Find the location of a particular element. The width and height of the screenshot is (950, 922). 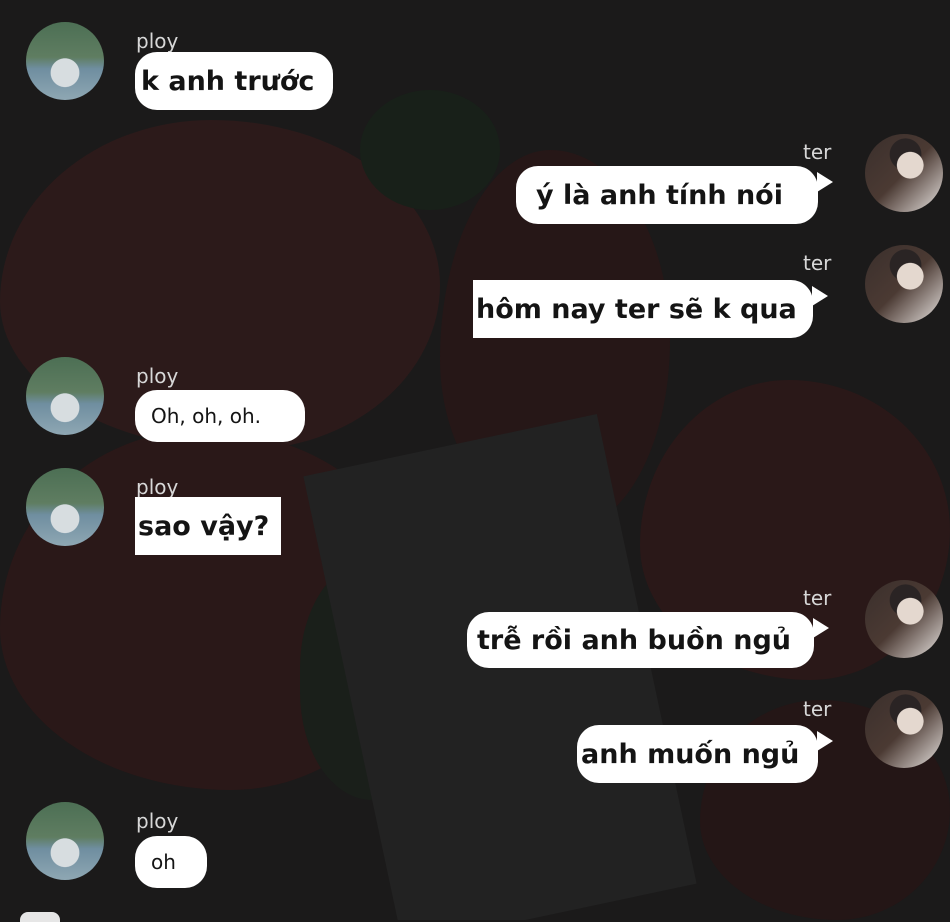

leaf-shape is located at coordinates (430, 150).